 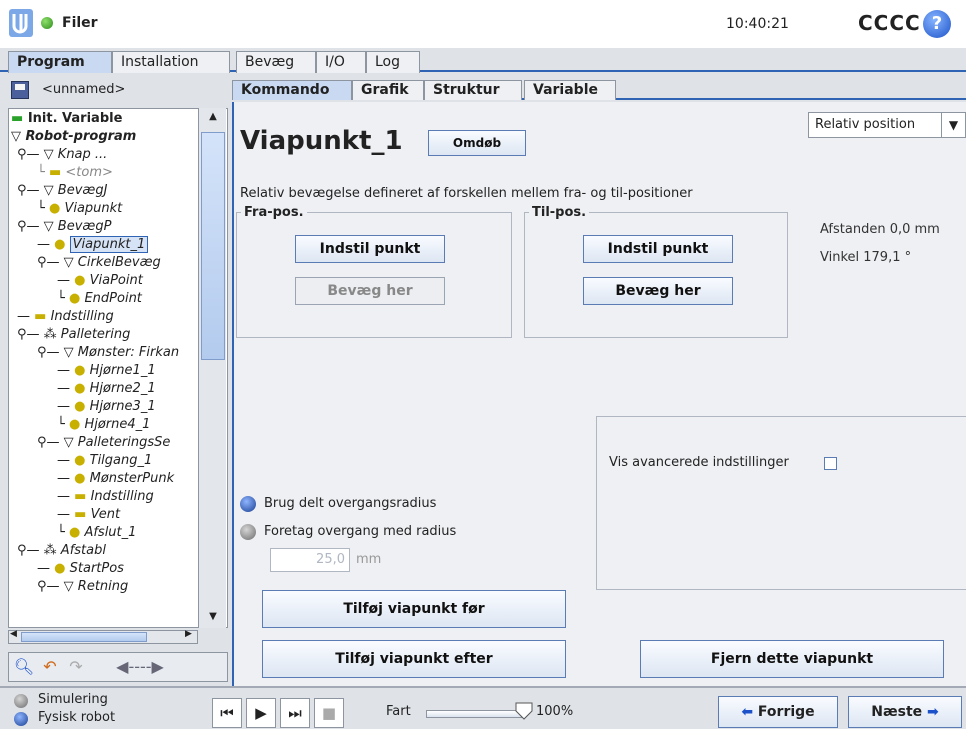 I want to click on tree-item: └ ● EndPoint, so click(x=99, y=300).